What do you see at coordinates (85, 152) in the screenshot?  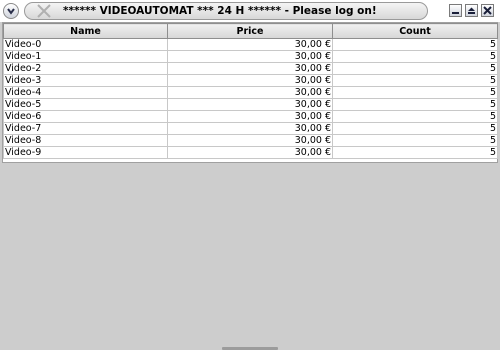 I see `cell-name: Video-9` at bounding box center [85, 152].